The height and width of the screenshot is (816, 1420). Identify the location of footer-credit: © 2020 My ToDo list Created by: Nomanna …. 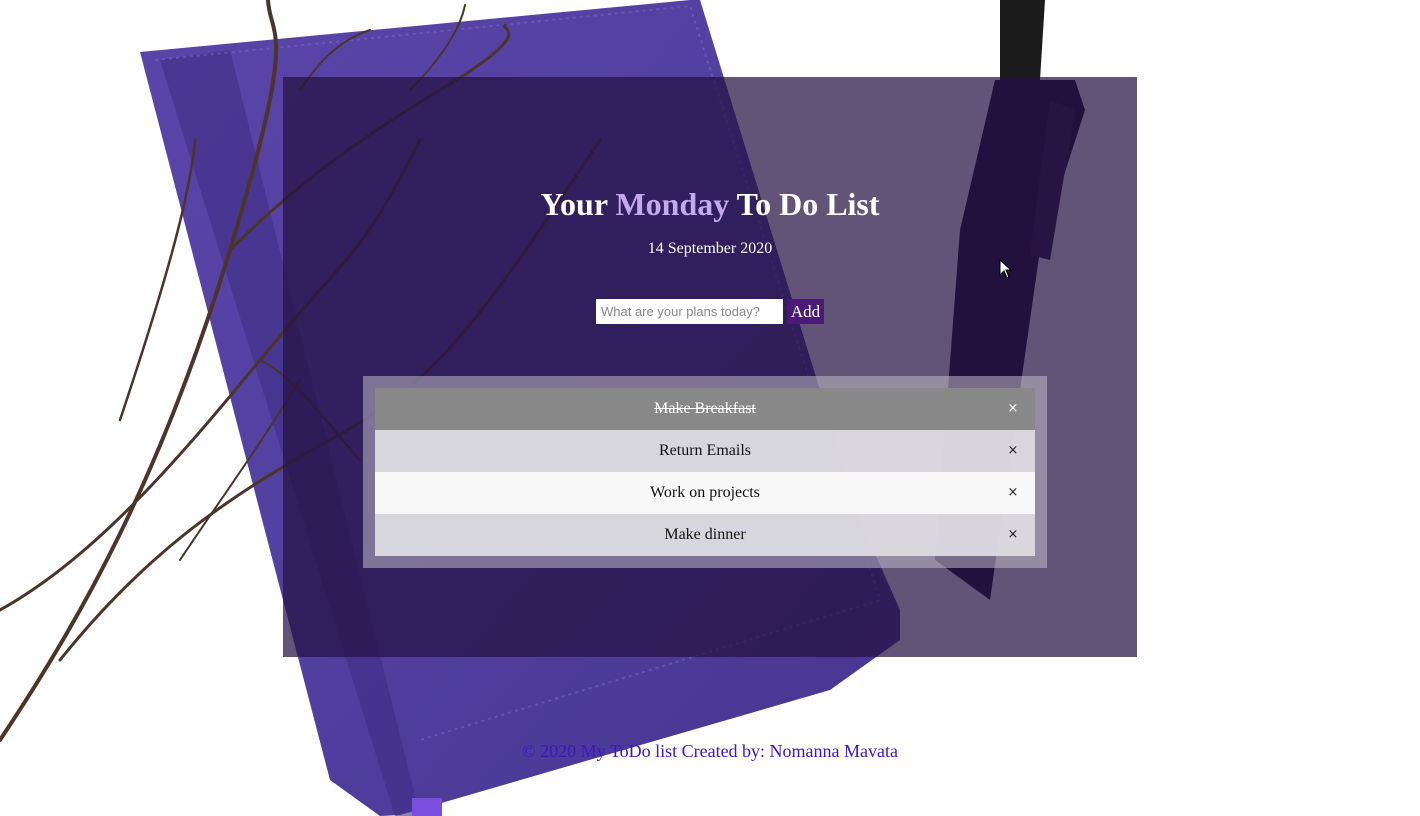
(710, 751).